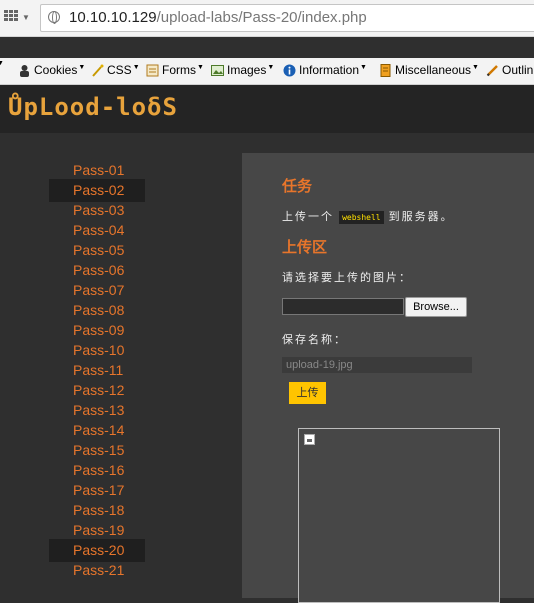  Describe the element at coordinates (347, 278) in the screenshot. I see `select-image-label: 请选择要上传的图片：` at that location.